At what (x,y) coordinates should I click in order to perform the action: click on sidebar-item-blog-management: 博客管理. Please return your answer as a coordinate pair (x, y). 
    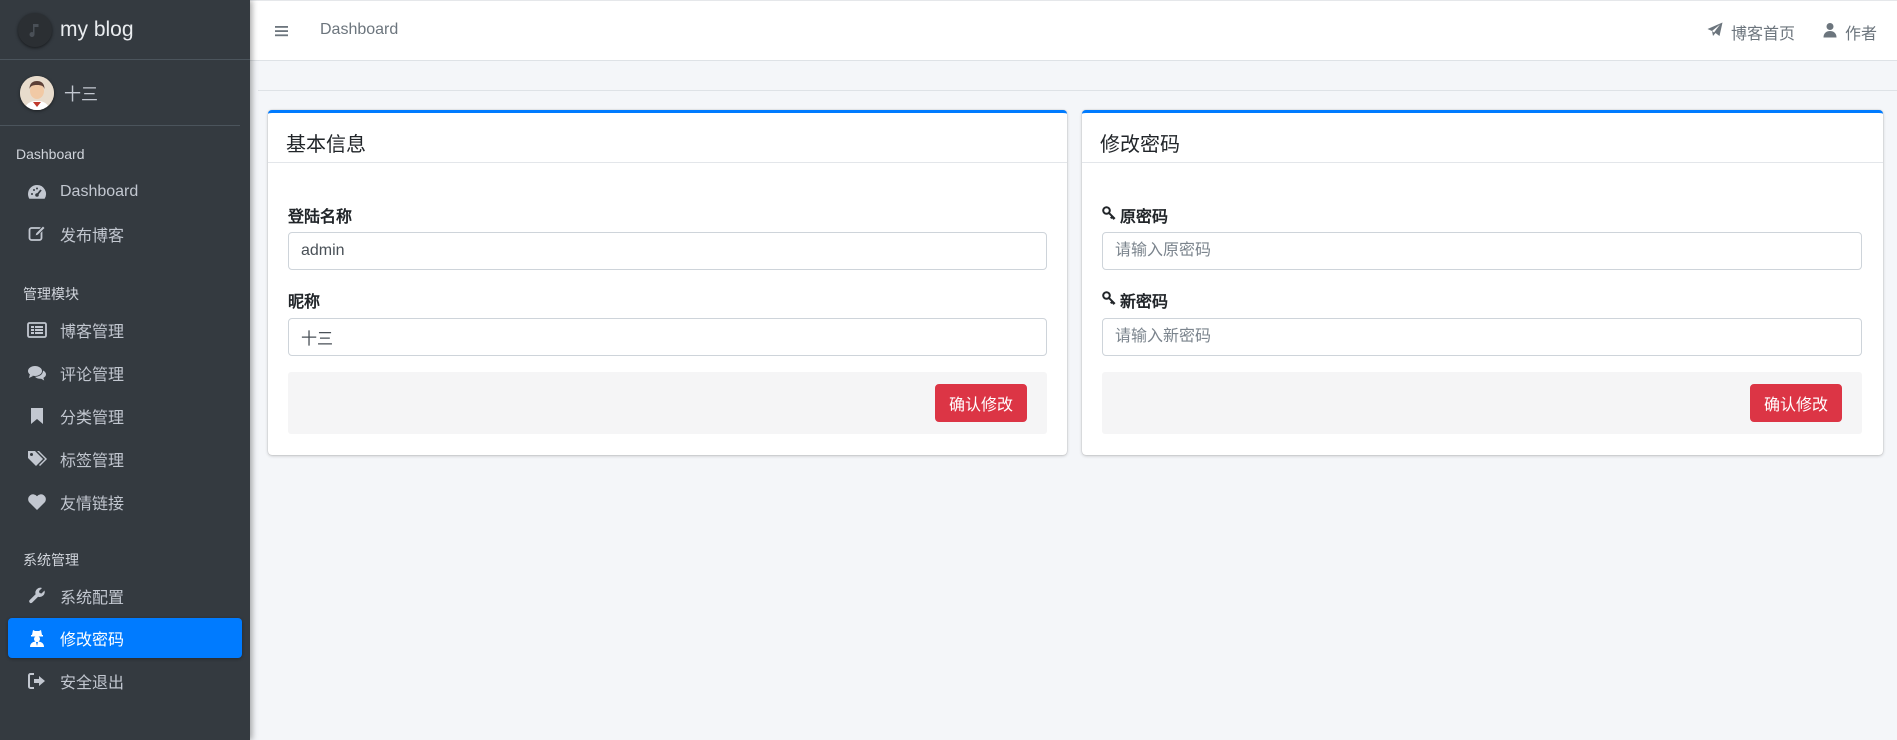
    Looking at the image, I should click on (125, 330).